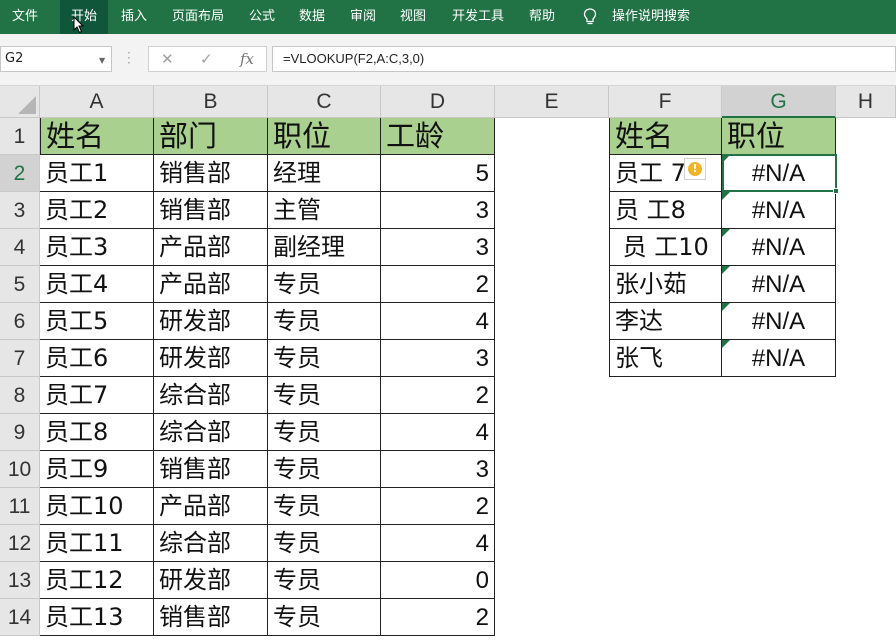  What do you see at coordinates (662, 17) in the screenshot?
I see `tell-me-search: 操作说明搜索` at bounding box center [662, 17].